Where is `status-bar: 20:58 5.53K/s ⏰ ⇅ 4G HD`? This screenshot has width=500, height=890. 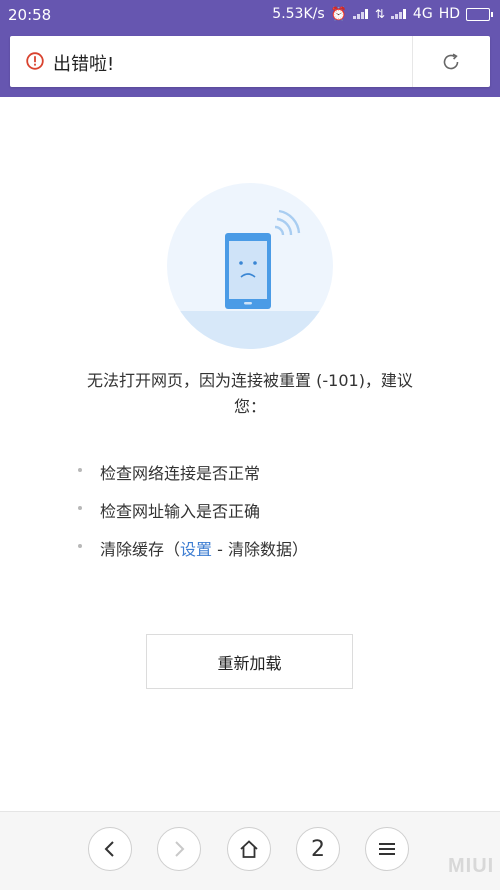
status-bar: 20:58 5.53K/s ⏰ ⇅ 4G HD is located at coordinates (250, 16).